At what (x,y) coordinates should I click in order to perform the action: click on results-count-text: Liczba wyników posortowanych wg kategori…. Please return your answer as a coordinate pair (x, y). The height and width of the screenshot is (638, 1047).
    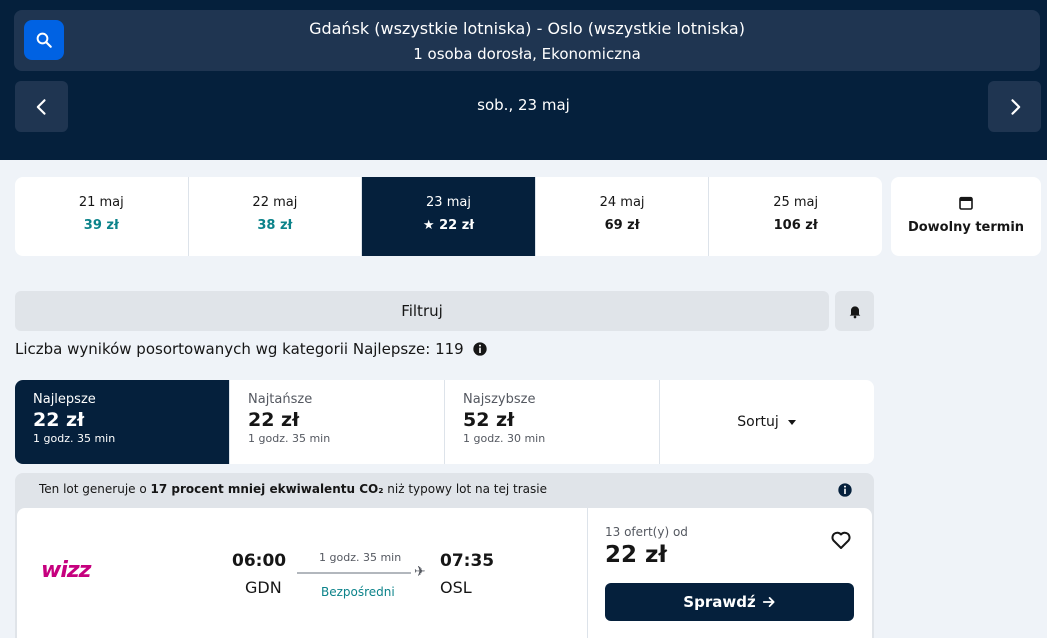
    Looking at the image, I should click on (239, 349).